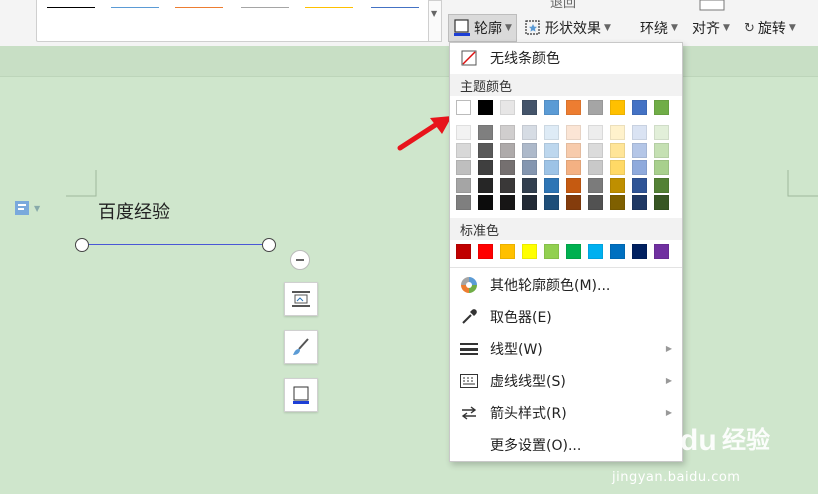 The width and height of the screenshot is (818, 494). I want to click on ribbon-toolbar: ▼ 轮廓 ▼ 形状效果 ▼ 退回 环绕 ▼ 对齐 ▼ ↻ 旋转 ▼, so click(409, 23).